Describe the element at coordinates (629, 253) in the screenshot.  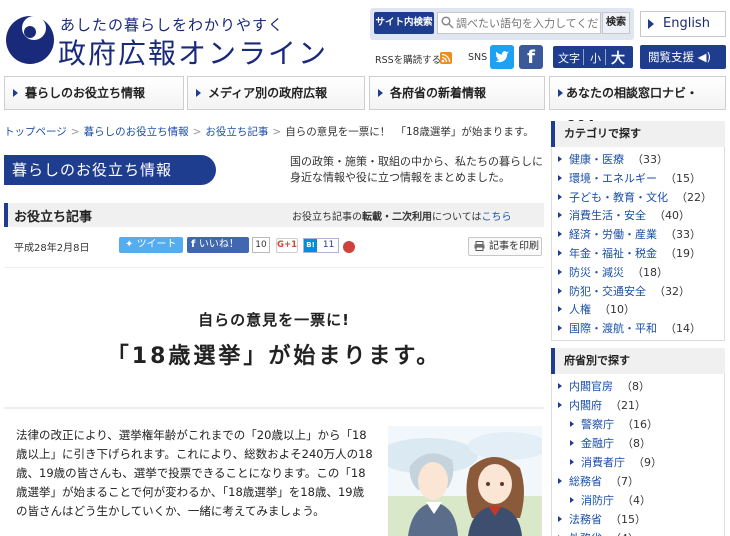
I see `category-item: 年金・福祉・税金 （19）` at that location.